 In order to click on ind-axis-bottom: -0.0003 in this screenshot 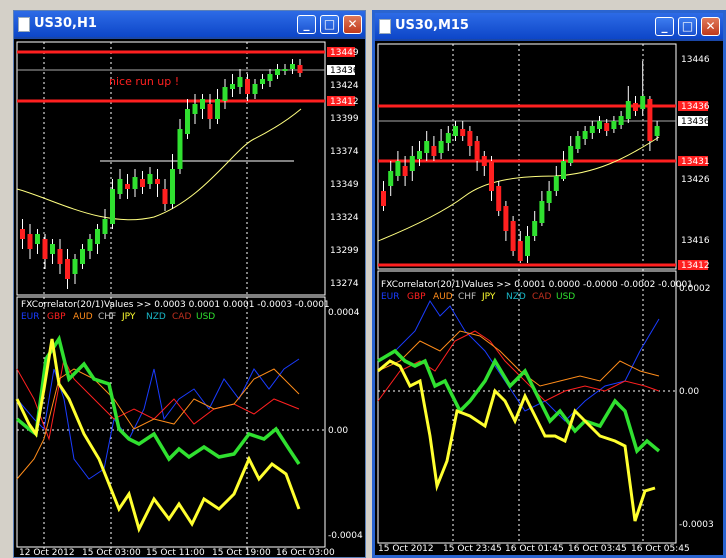, I will do `click(696, 525)`.